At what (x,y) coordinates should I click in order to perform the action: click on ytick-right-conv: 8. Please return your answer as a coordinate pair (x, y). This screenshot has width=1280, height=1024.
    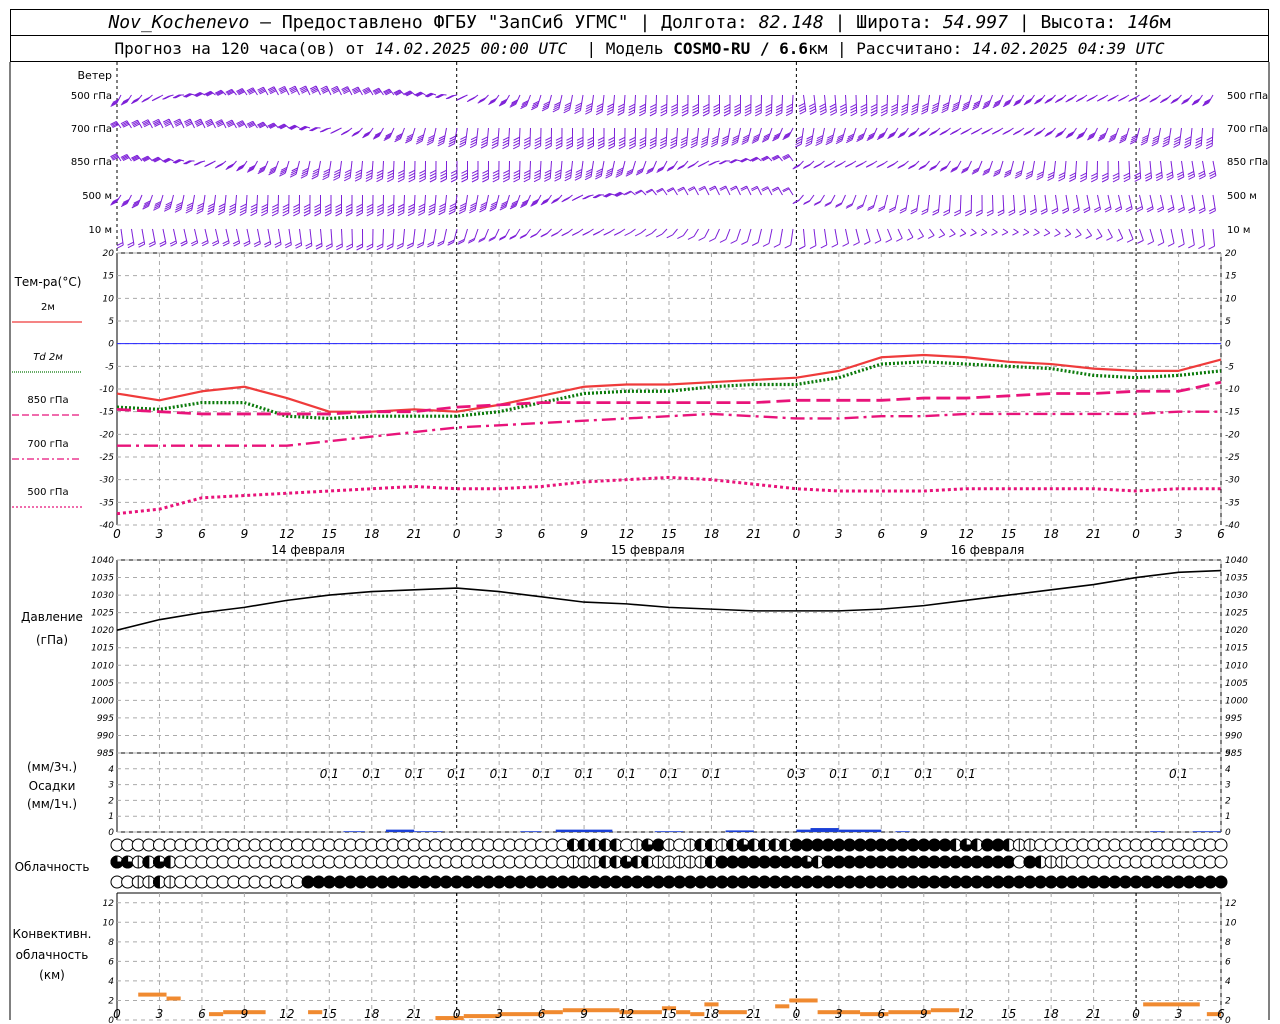
    Looking at the image, I should click on (1228, 943).